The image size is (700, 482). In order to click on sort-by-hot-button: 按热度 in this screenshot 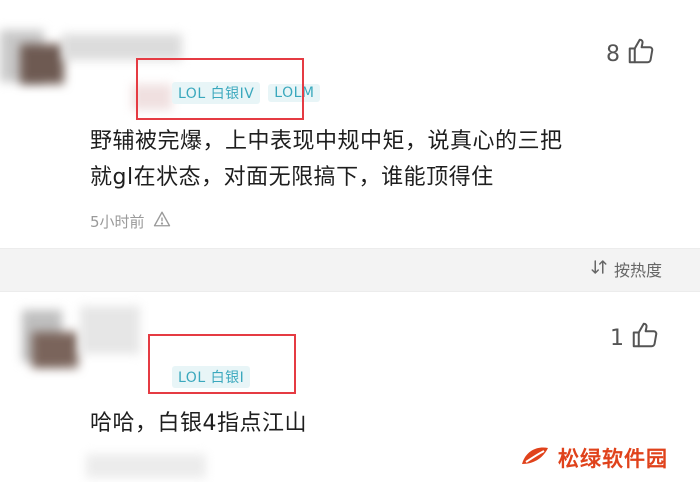, I will do `click(626, 269)`.